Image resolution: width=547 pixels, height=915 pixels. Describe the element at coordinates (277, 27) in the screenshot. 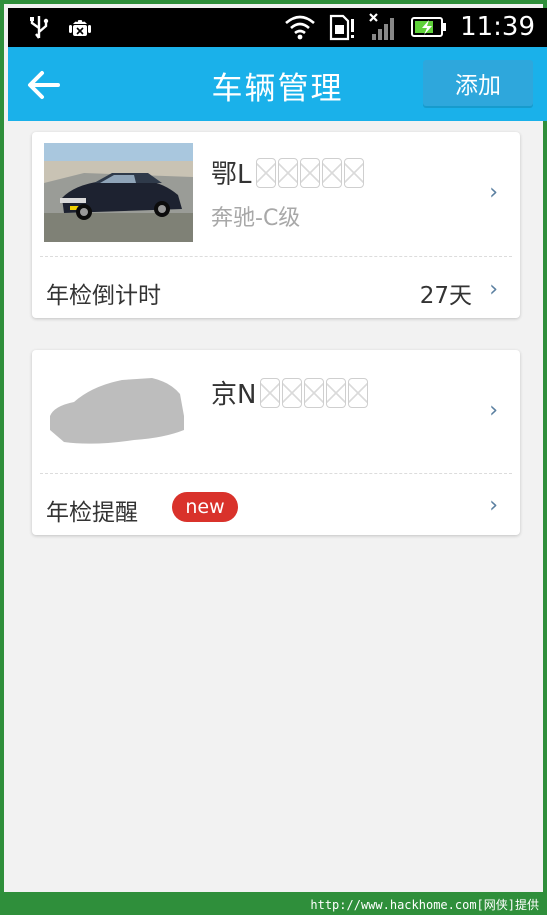

I see `status-bar: 11:39` at that location.